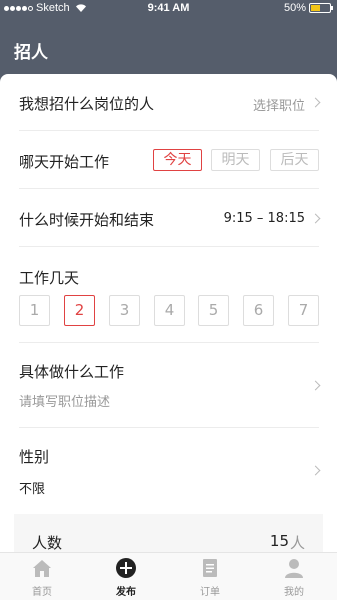  I want to click on description-placeholder: 请填写职位描述, so click(65, 402).